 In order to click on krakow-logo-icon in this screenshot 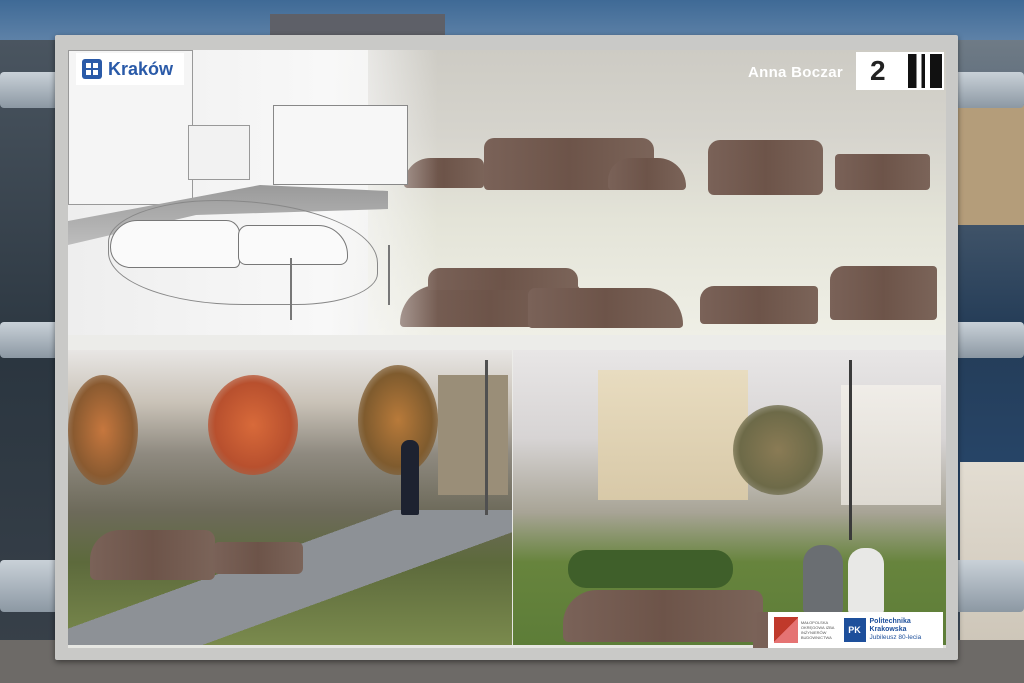, I will do `click(92, 69)`.